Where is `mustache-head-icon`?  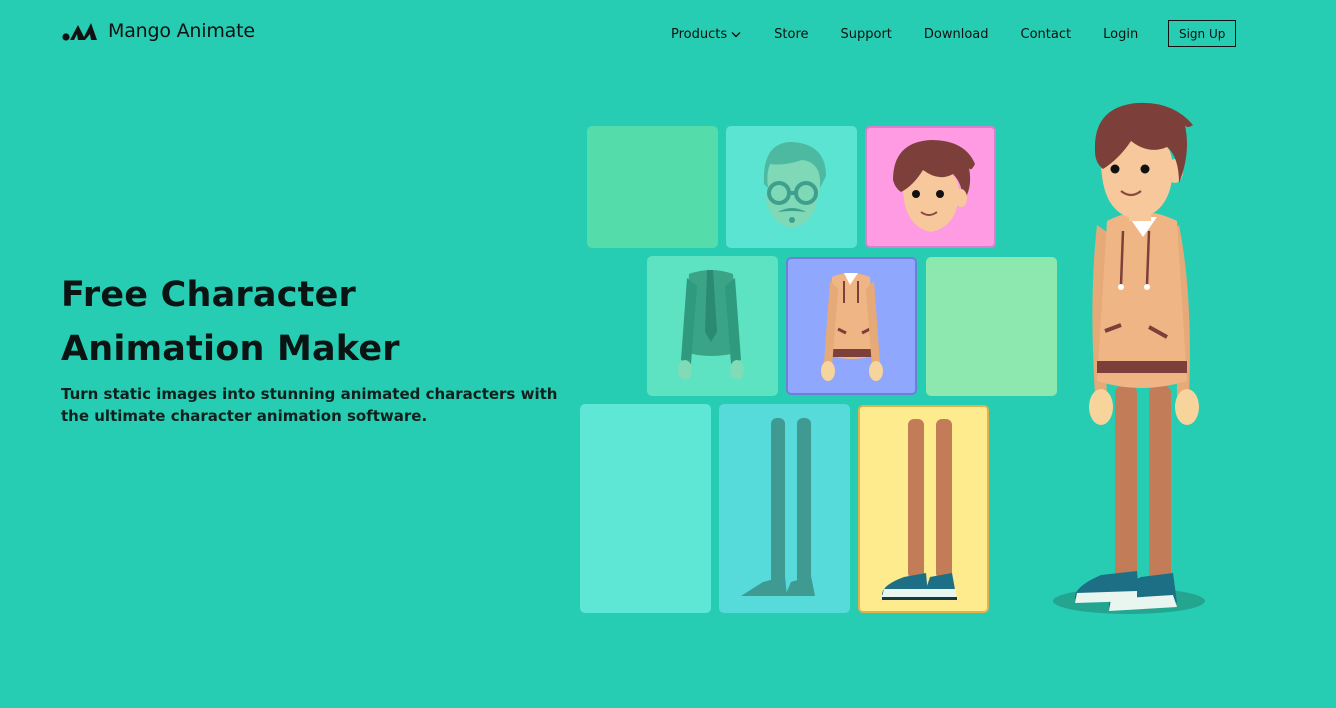 mustache-head-icon is located at coordinates (794, 185).